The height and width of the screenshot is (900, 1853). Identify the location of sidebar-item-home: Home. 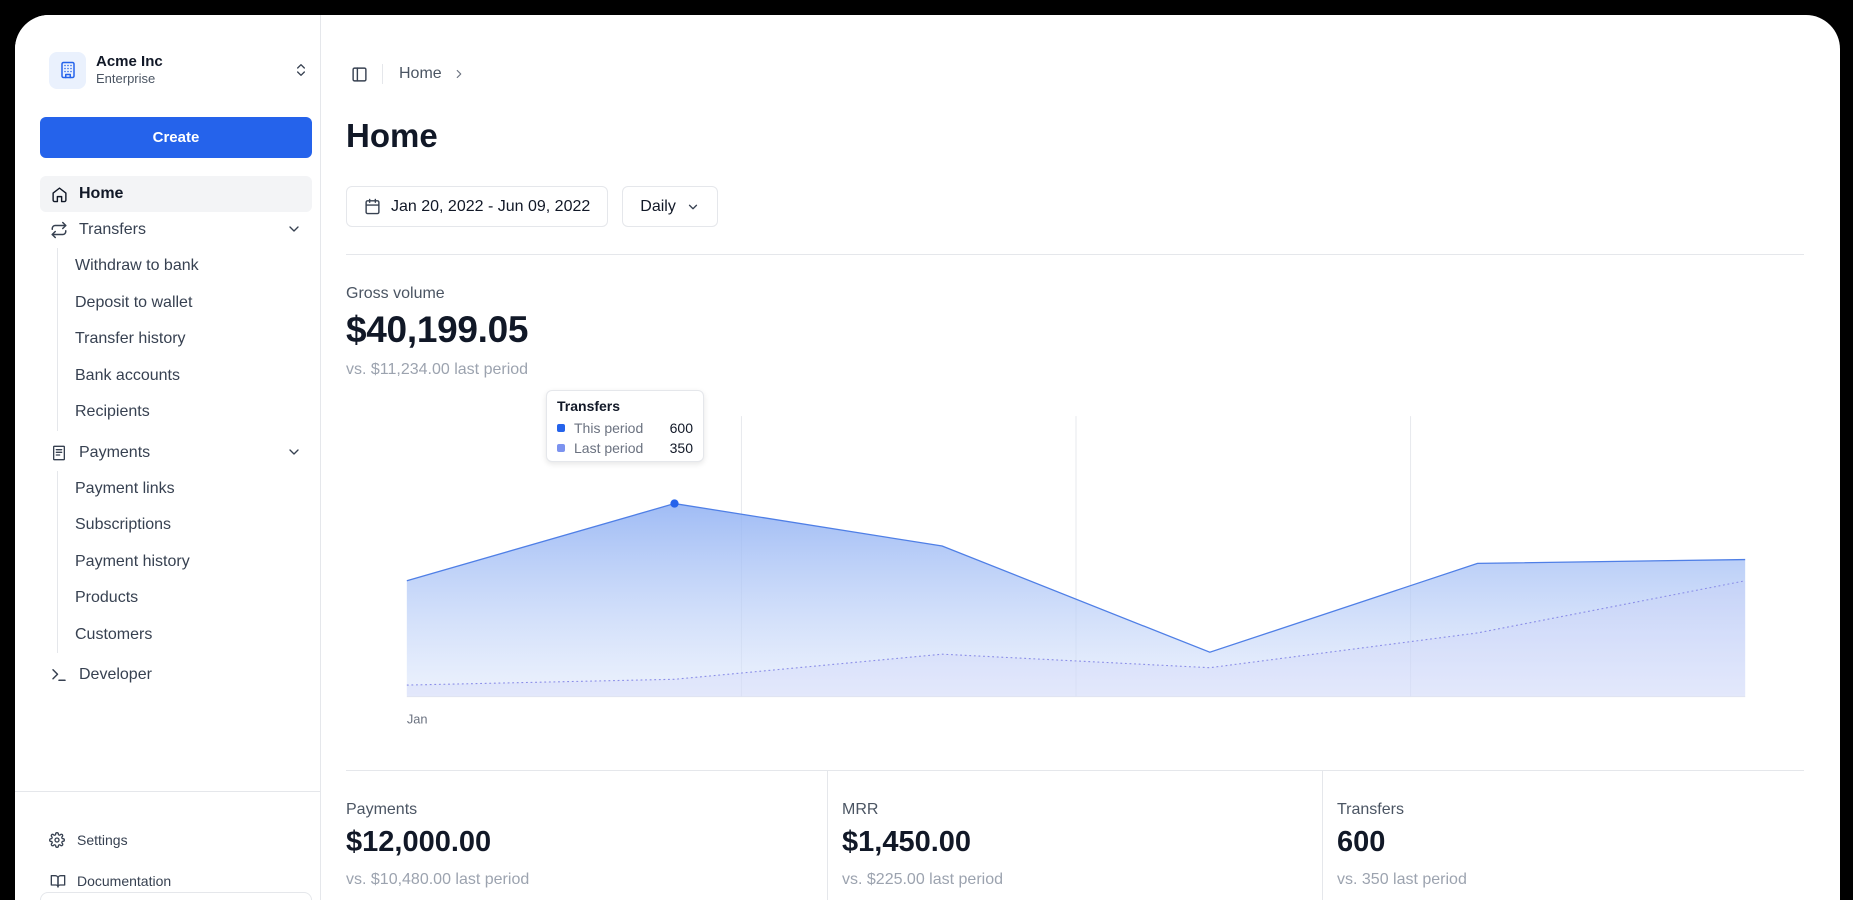
(176, 194).